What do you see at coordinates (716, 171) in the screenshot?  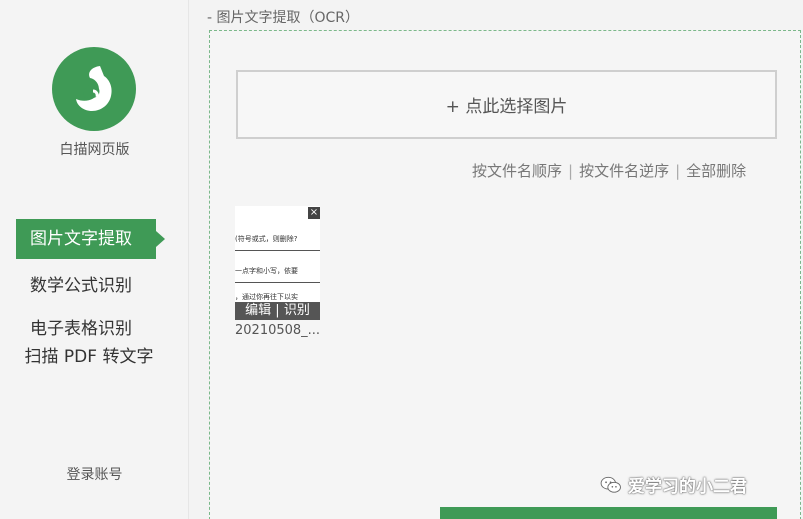 I see `delete-all-link: 全部删除` at bounding box center [716, 171].